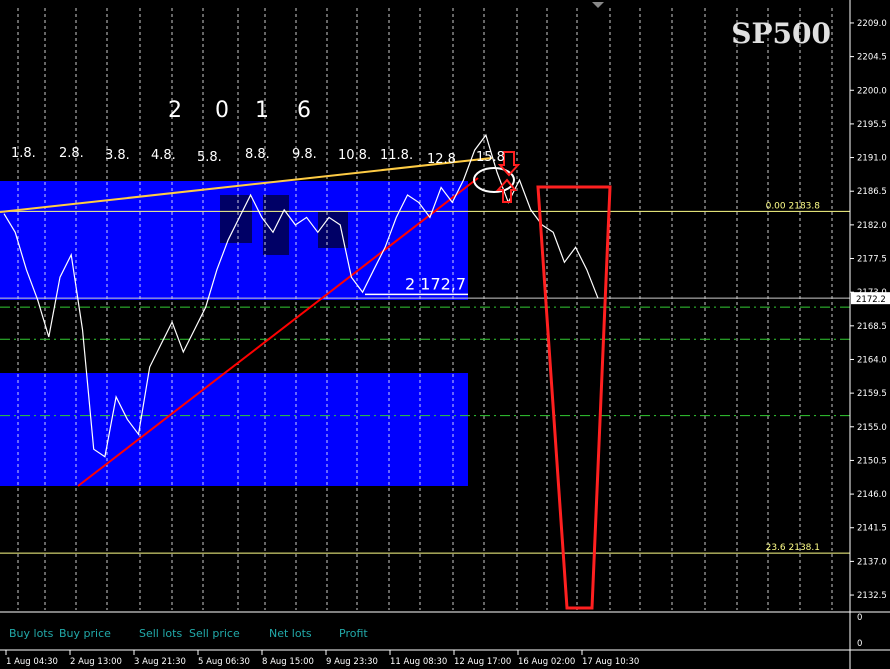  Describe the element at coordinates (598, 5) in the screenshot. I see `shift-marker-icon` at that location.